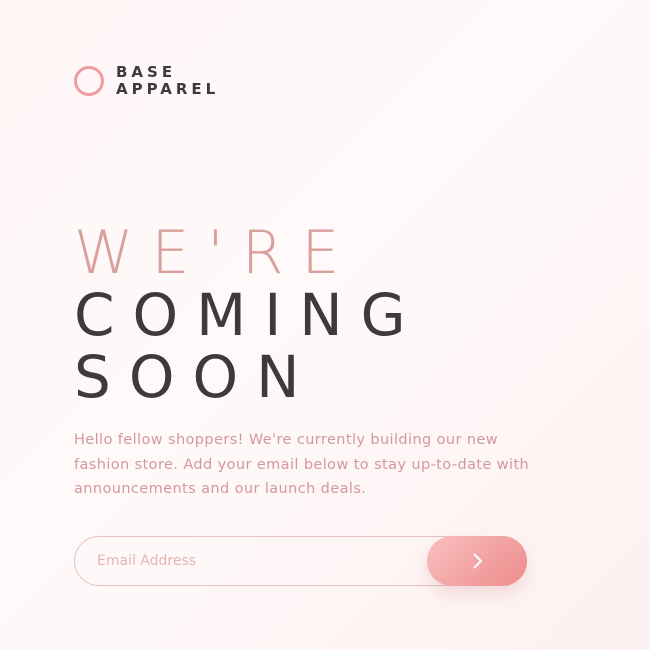 The width and height of the screenshot is (650, 650). I want to click on logo-text: BASE APPAREL, so click(167, 81).